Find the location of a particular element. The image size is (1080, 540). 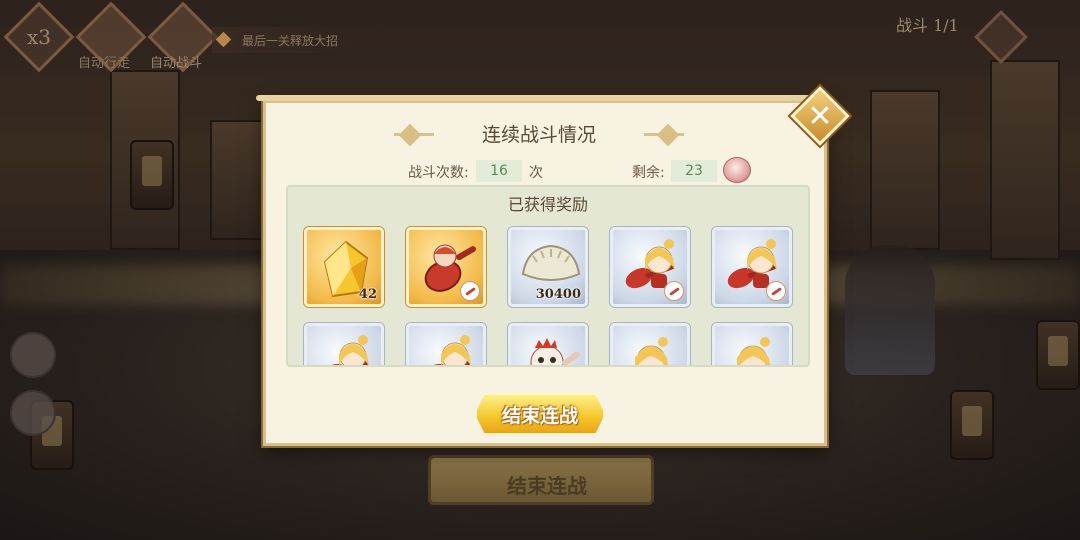

battle-count-value: 16 is located at coordinates (499, 171).